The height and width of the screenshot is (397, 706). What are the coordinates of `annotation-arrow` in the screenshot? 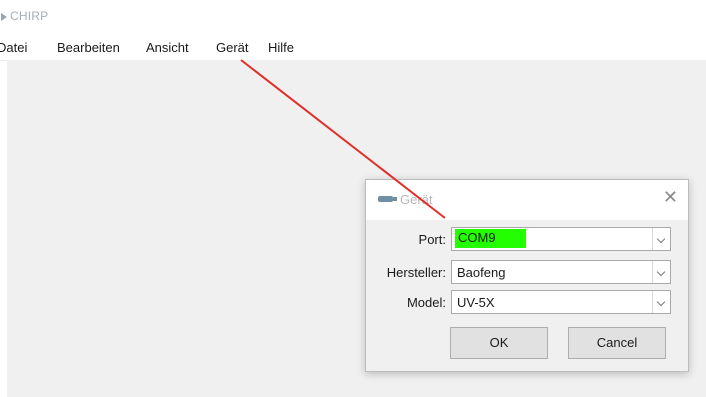 It's located at (343, 139).